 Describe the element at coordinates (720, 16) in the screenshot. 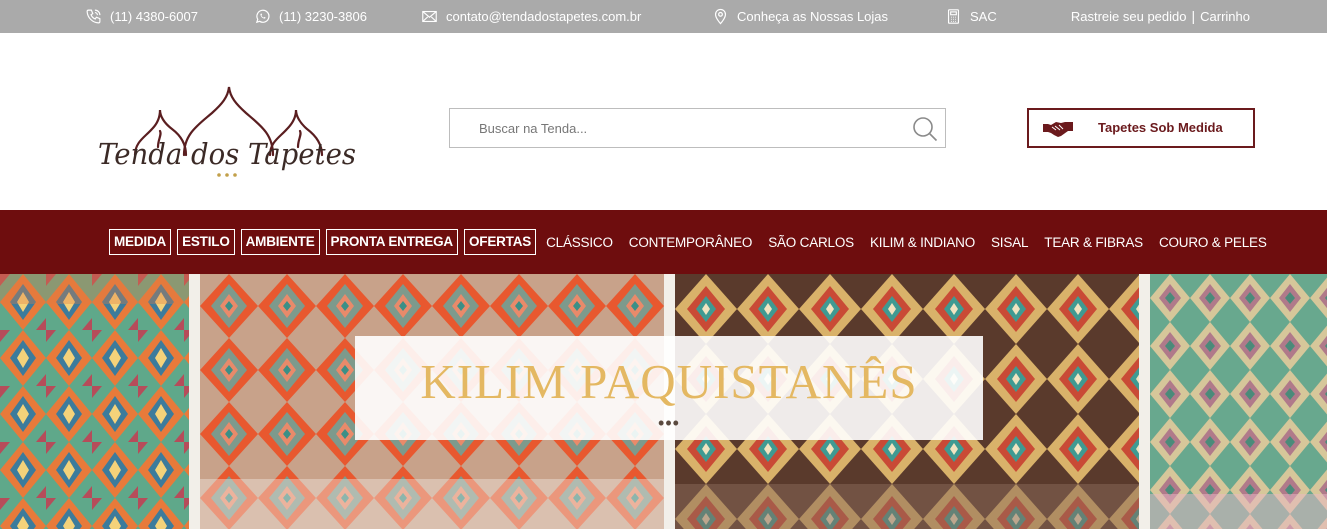

I see `map-pin-icon` at that location.